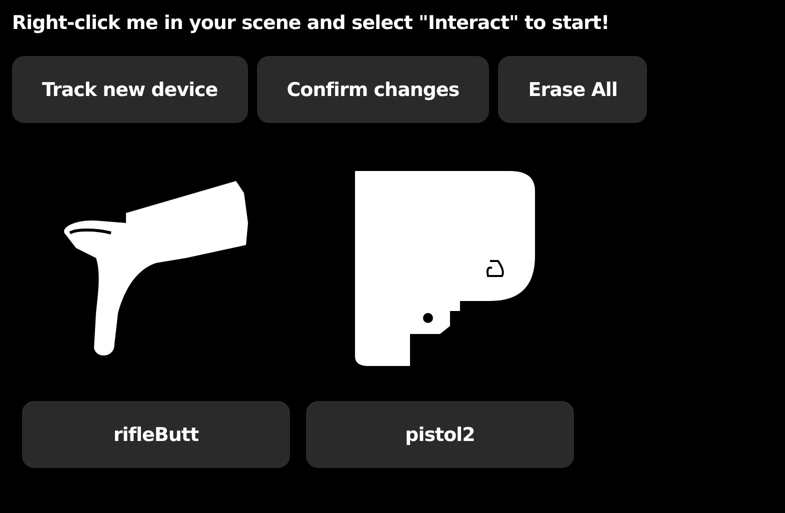 The image size is (785, 513). What do you see at coordinates (573, 89) in the screenshot?
I see `action-button: Erase All` at bounding box center [573, 89].